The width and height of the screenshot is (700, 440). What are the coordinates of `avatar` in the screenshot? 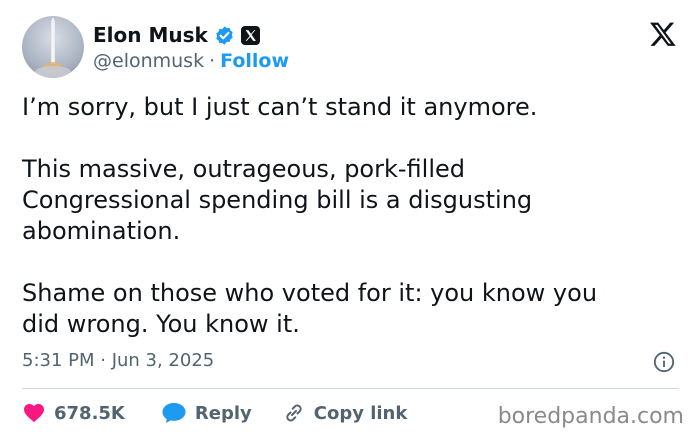 It's located at (53, 47).